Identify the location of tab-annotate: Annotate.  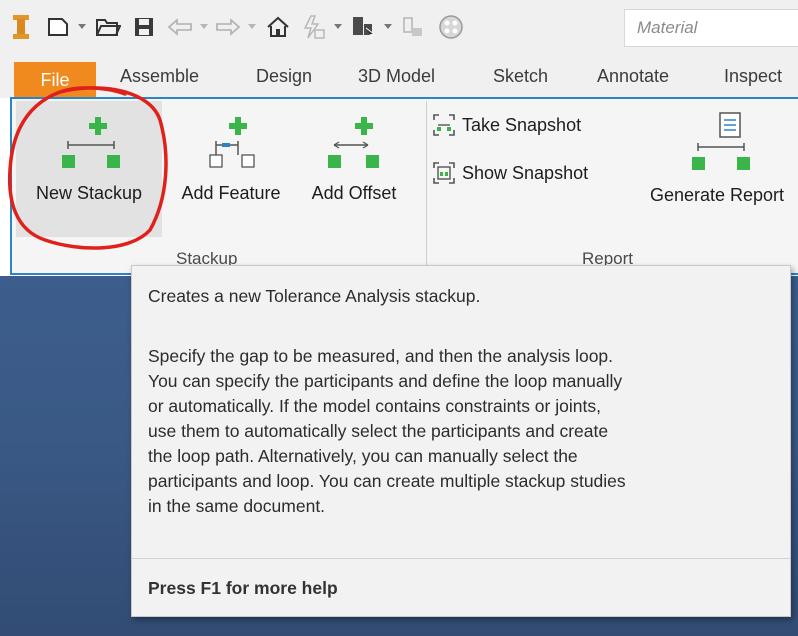
(633, 76).